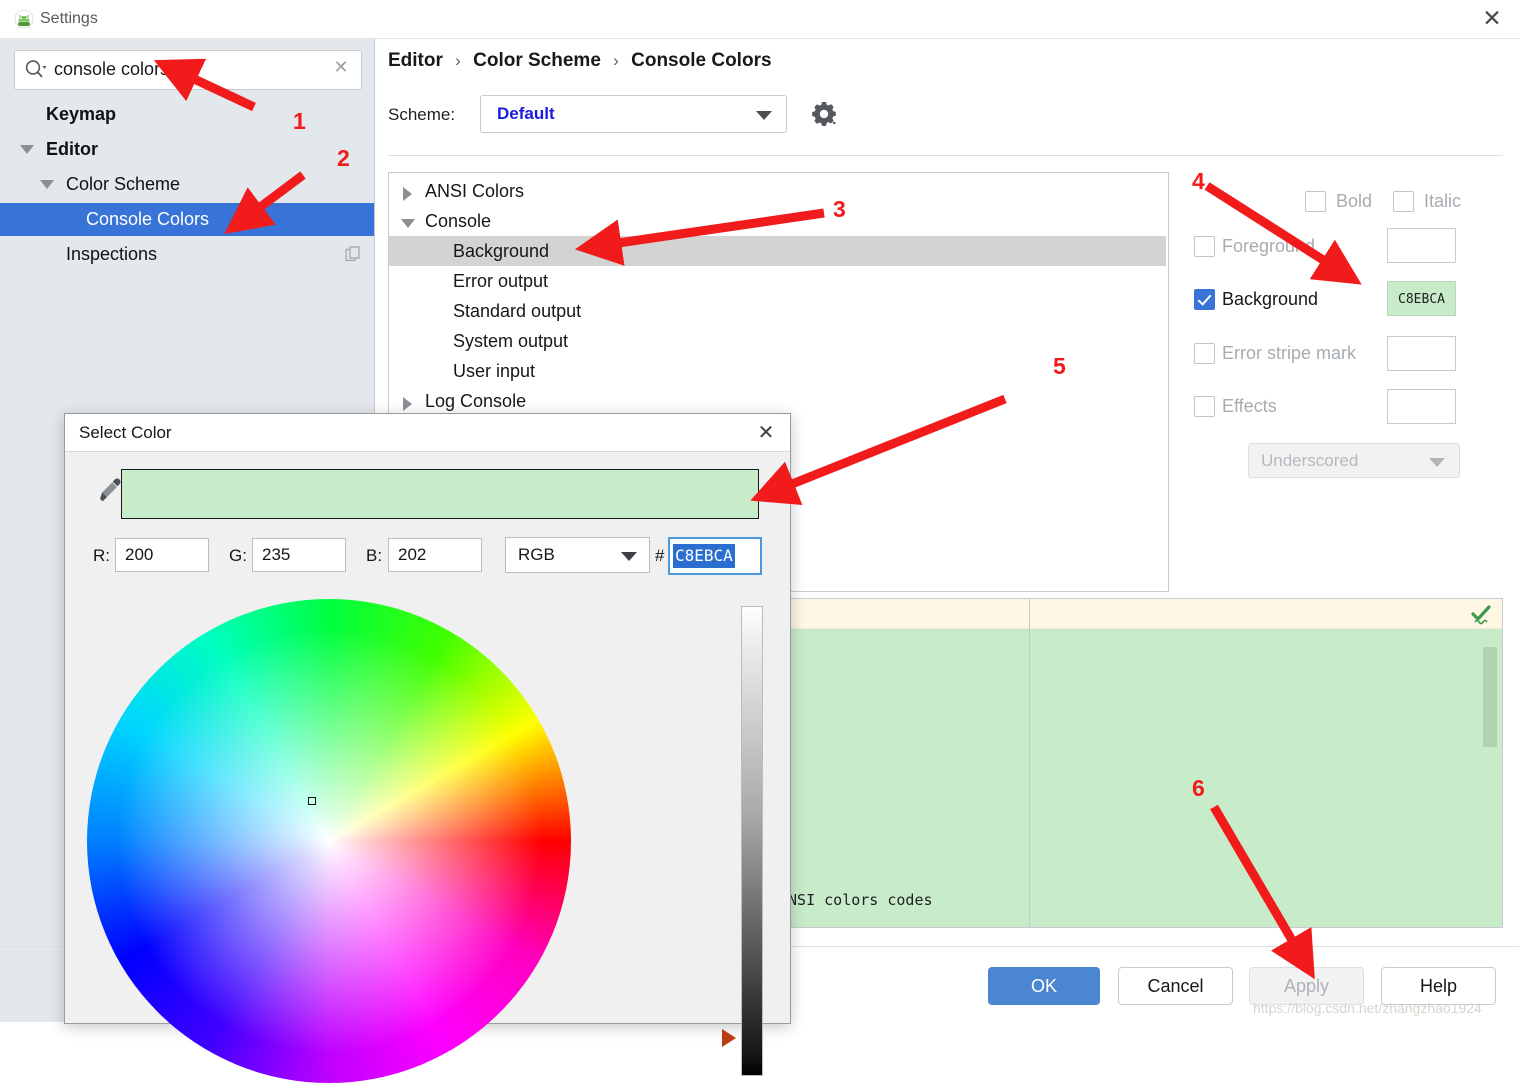 This screenshot has width=1519, height=1083. What do you see at coordinates (1249, 406) in the screenshot?
I see `effects-label: Effects` at bounding box center [1249, 406].